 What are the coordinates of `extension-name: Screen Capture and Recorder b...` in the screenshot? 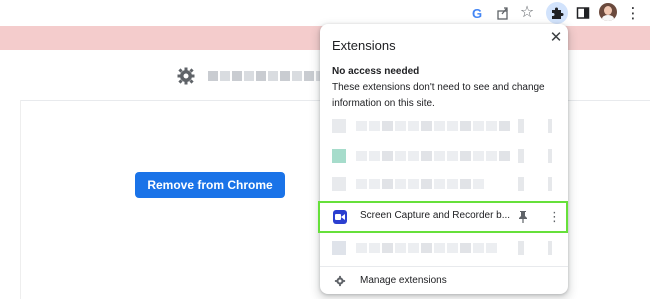 It's located at (435, 215).